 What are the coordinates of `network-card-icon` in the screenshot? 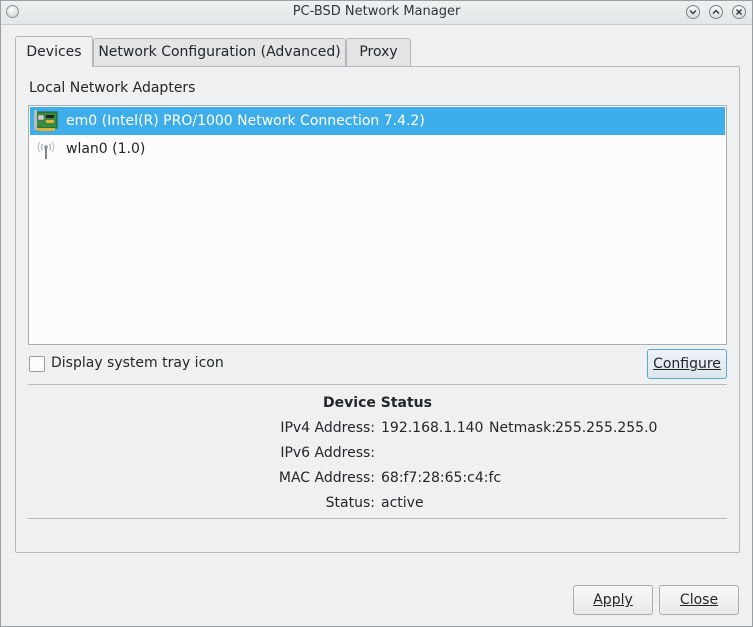 It's located at (46, 120).